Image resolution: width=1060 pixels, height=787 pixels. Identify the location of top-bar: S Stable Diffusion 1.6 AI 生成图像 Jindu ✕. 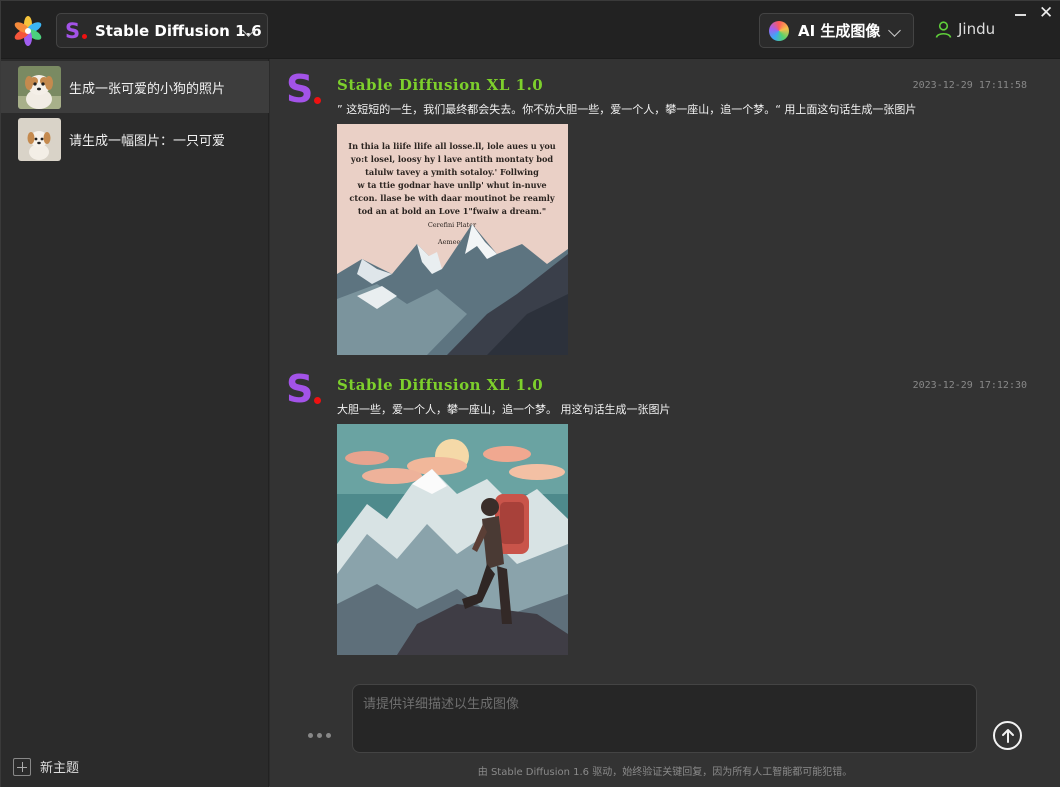
(530, 30).